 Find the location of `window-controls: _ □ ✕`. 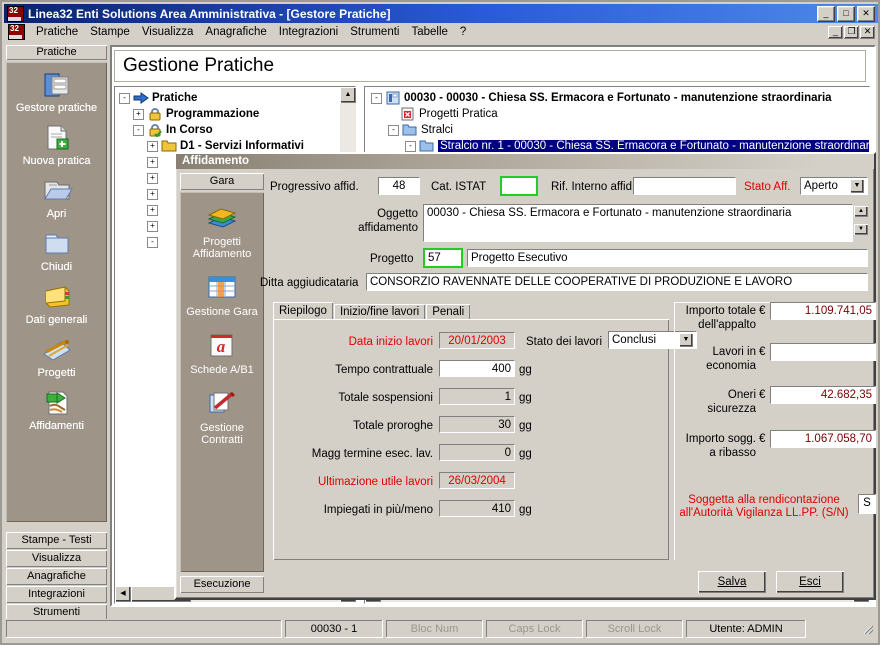

window-controls: _ □ ✕ is located at coordinates (846, 13).